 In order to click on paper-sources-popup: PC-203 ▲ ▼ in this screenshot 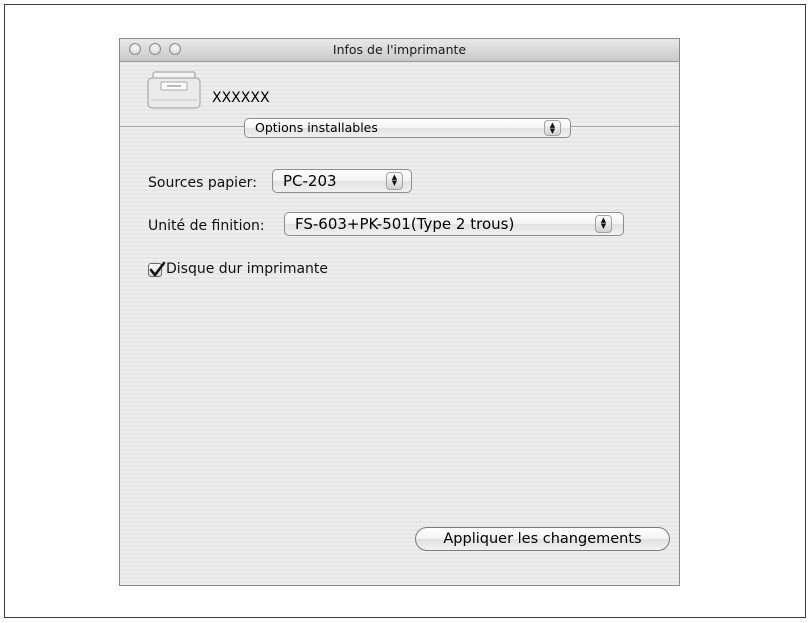, I will do `click(342, 181)`.